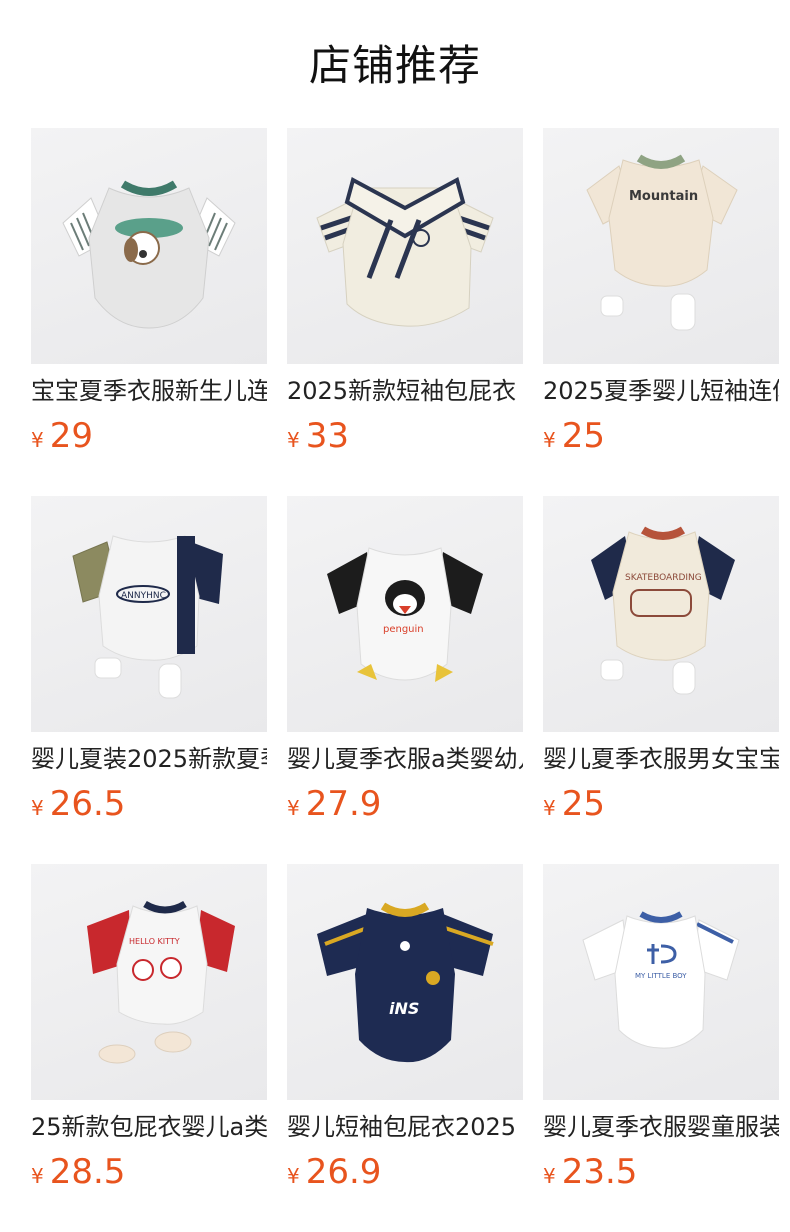 This screenshot has width=790, height=1232. Describe the element at coordinates (71, 436) in the screenshot. I see `price-amount: 29` at that location.